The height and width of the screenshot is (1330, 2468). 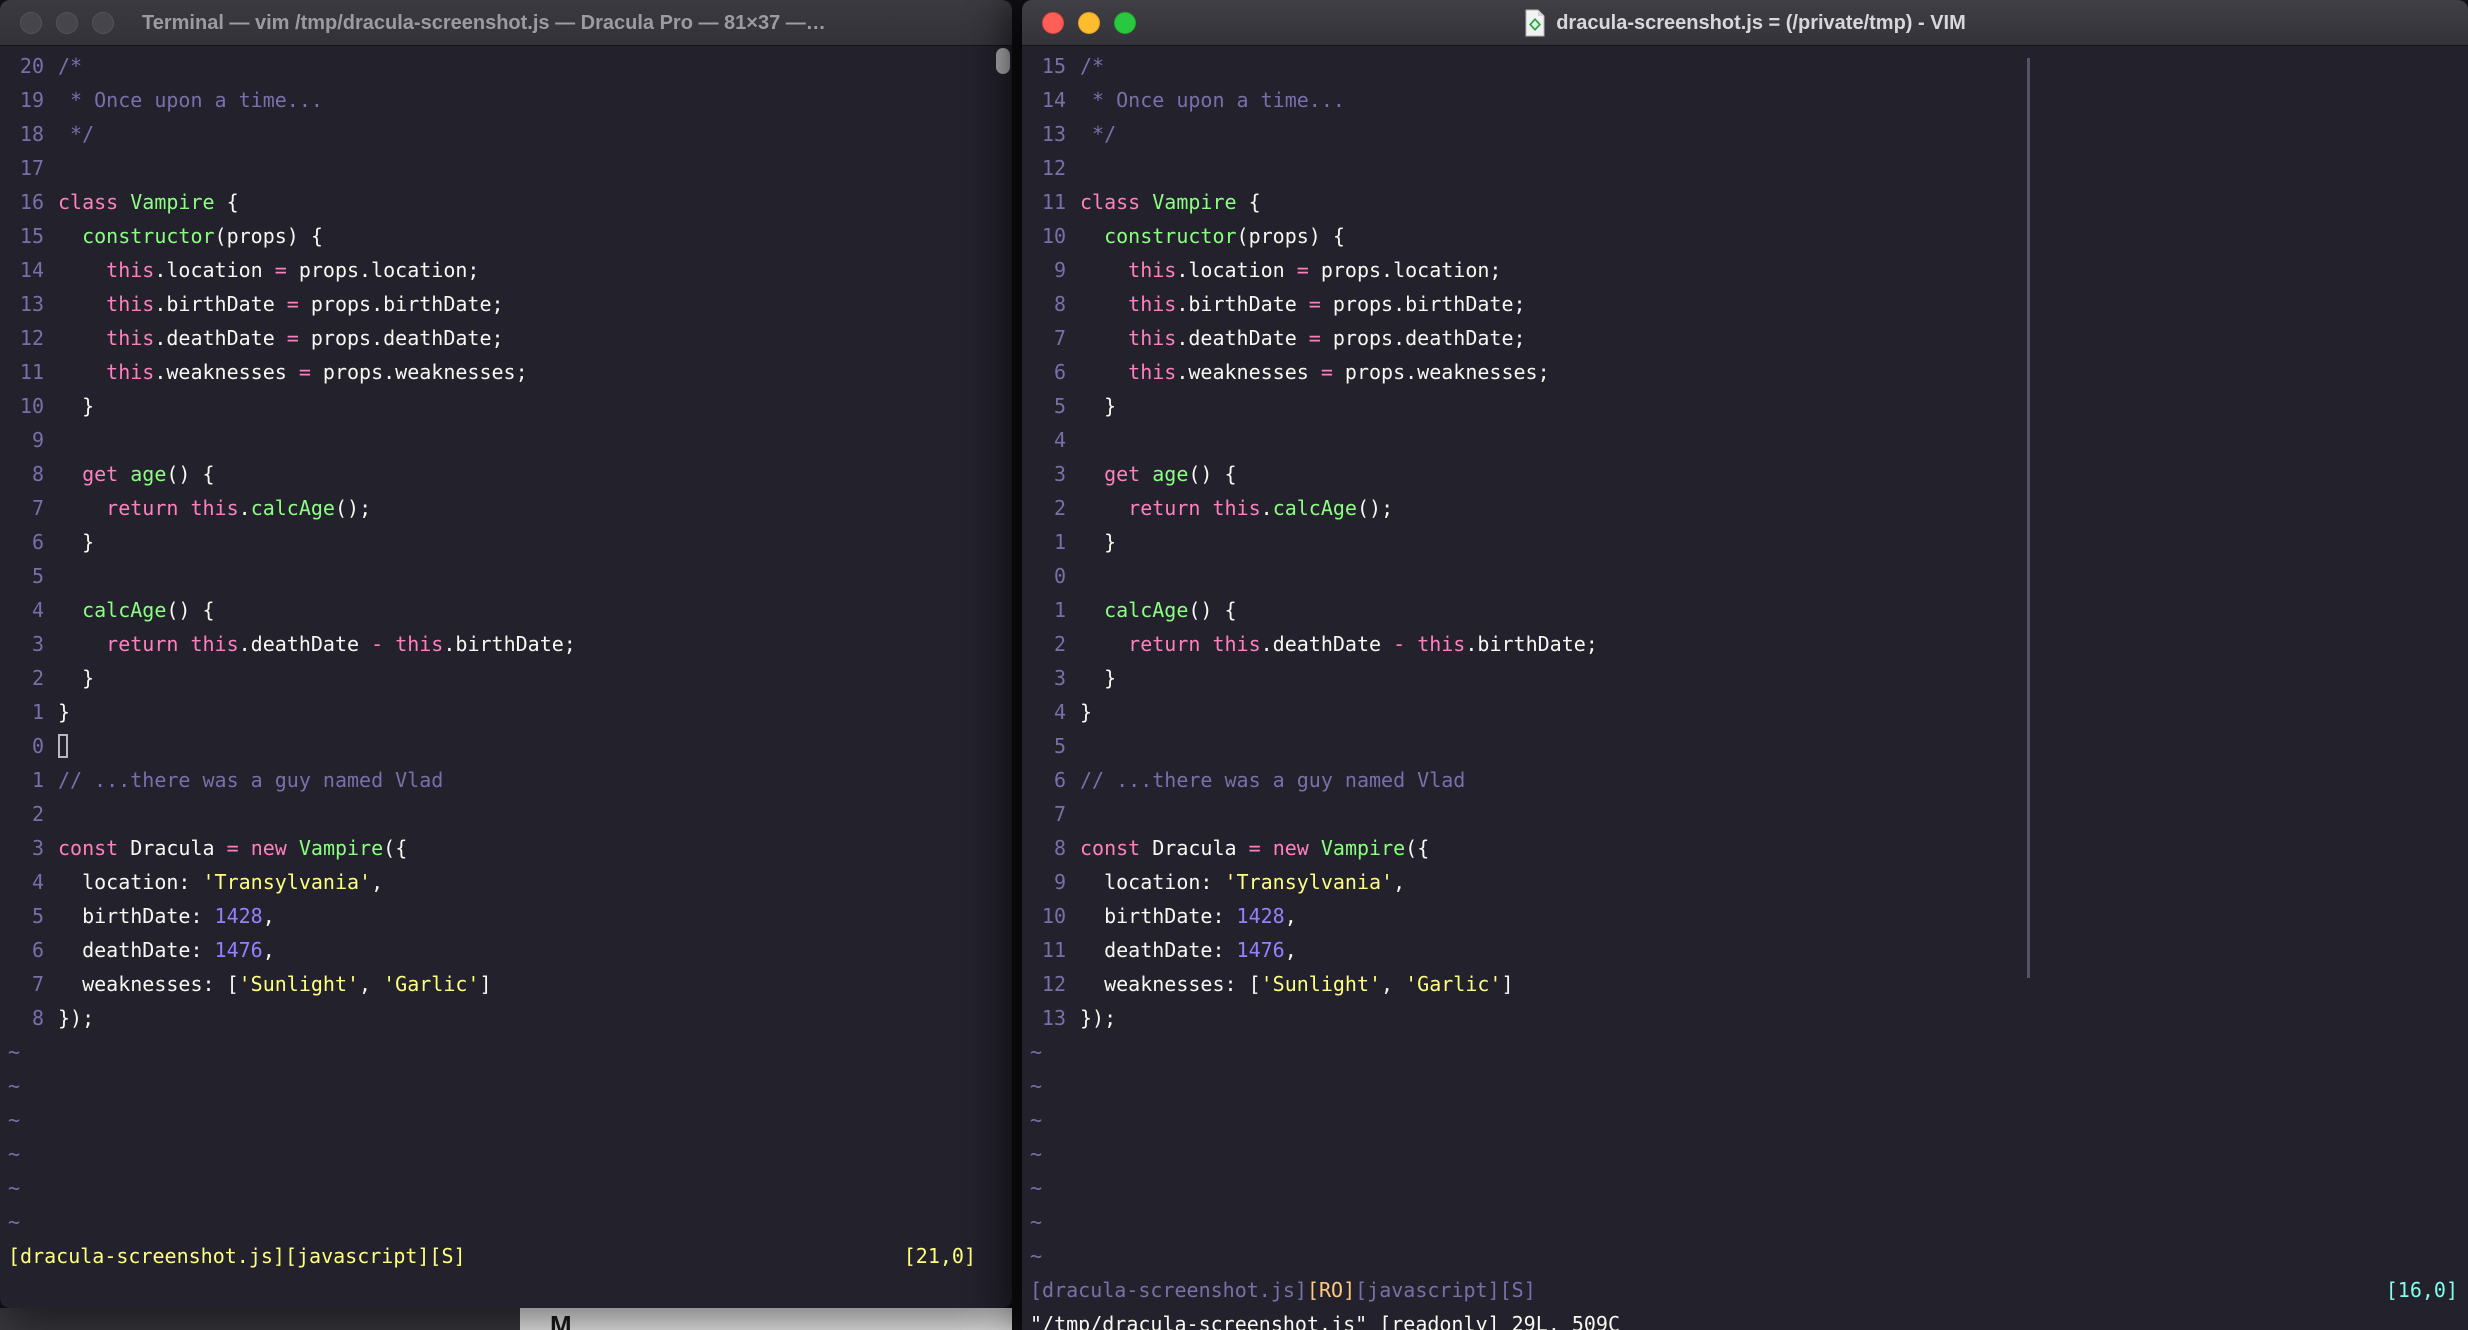 What do you see at coordinates (1745, 372) in the screenshot?
I see `code-line: 6 this.weaknesses = props.weaknesses;` at bounding box center [1745, 372].